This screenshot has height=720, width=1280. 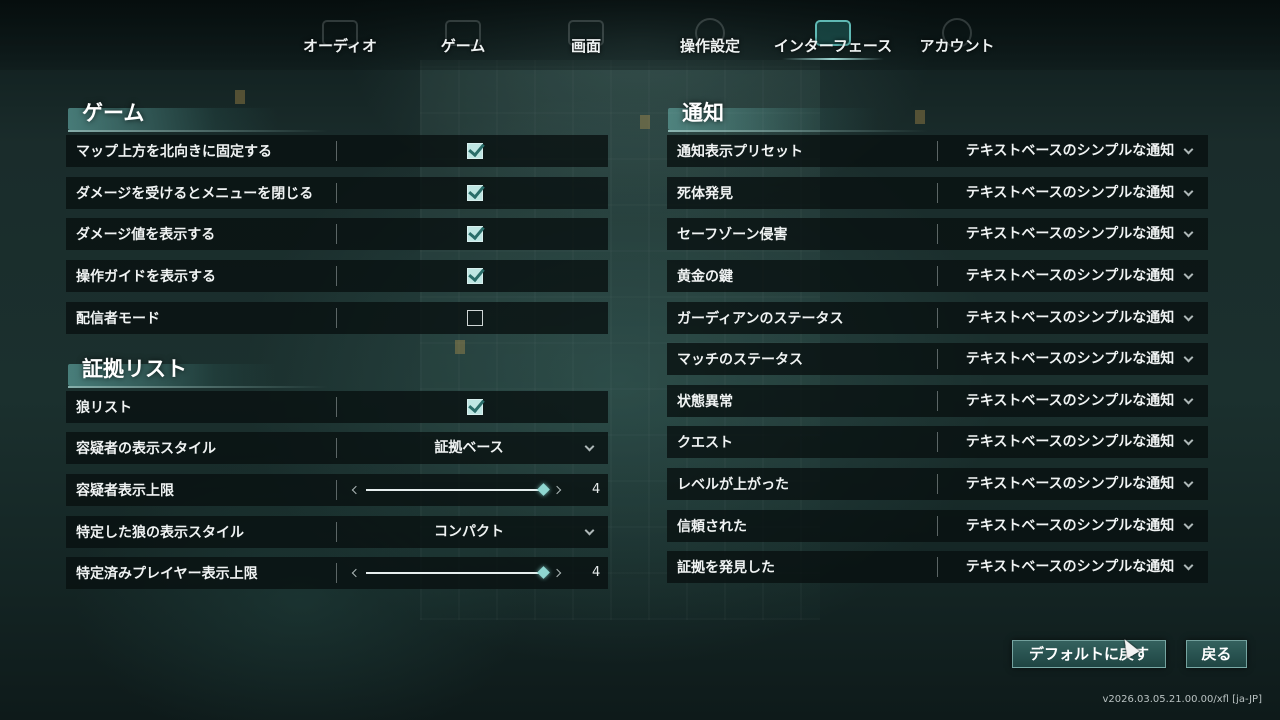 I want to click on setting-label: 狼リスト, so click(x=104, y=408).